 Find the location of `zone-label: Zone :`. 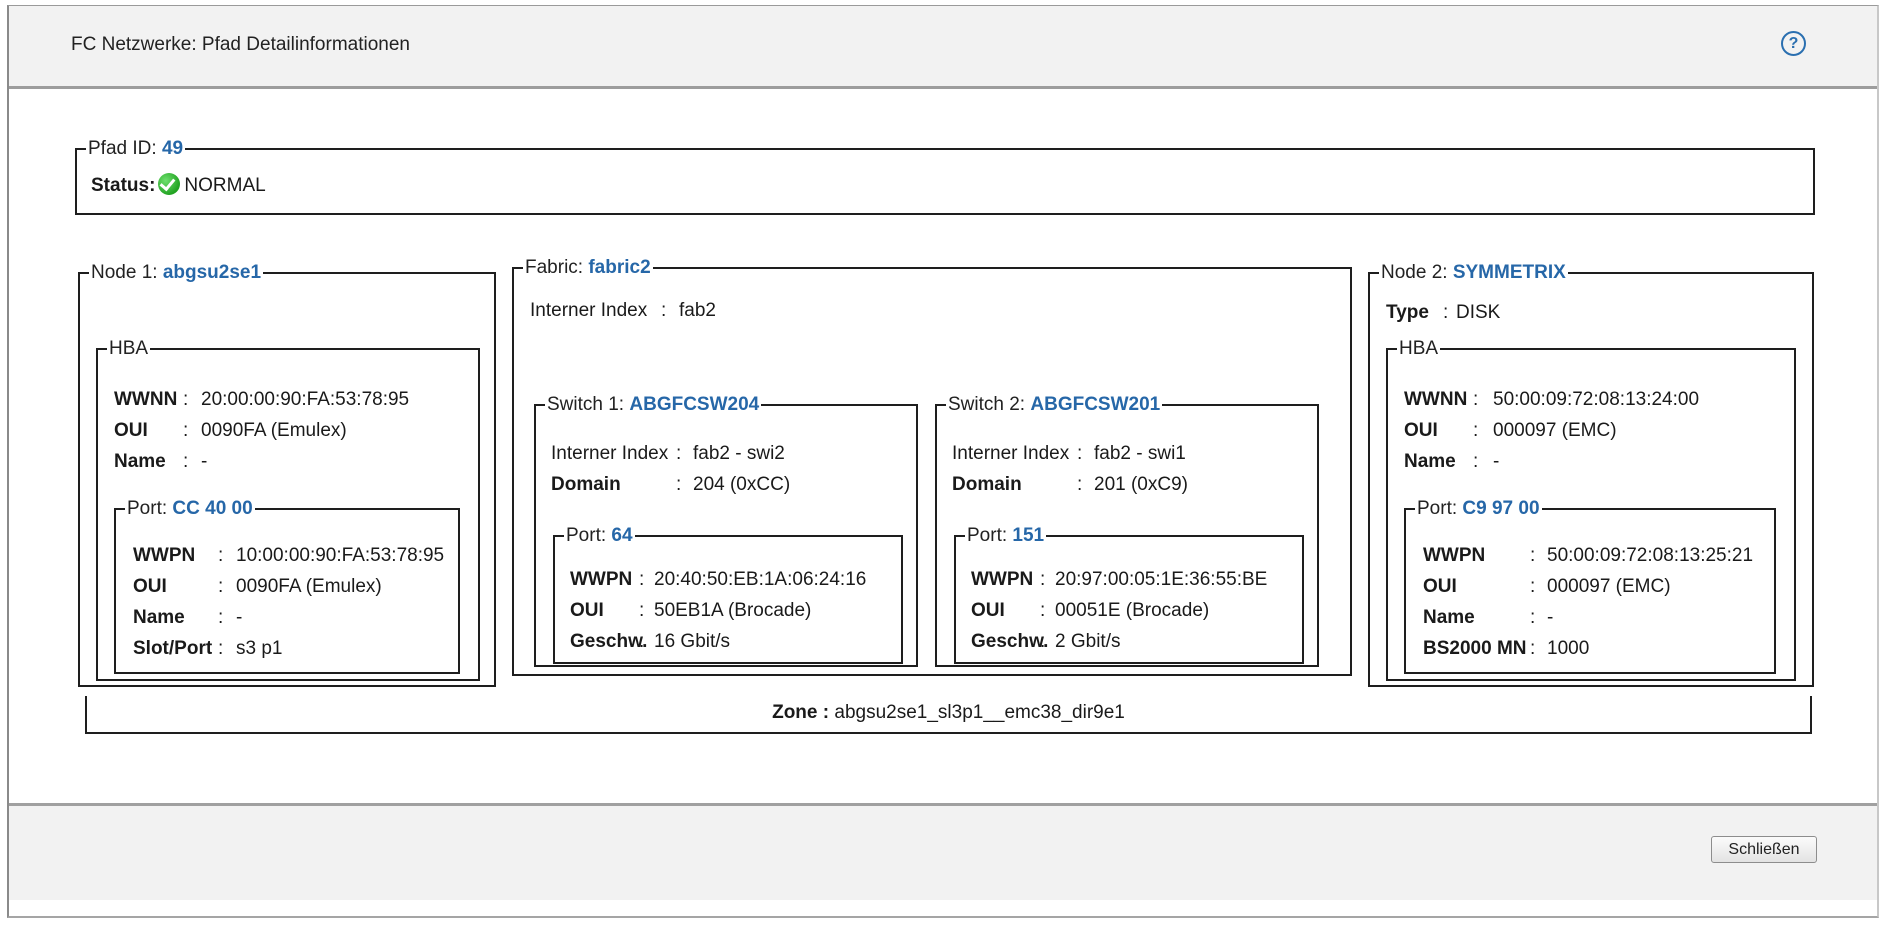

zone-label: Zone : is located at coordinates (801, 712).